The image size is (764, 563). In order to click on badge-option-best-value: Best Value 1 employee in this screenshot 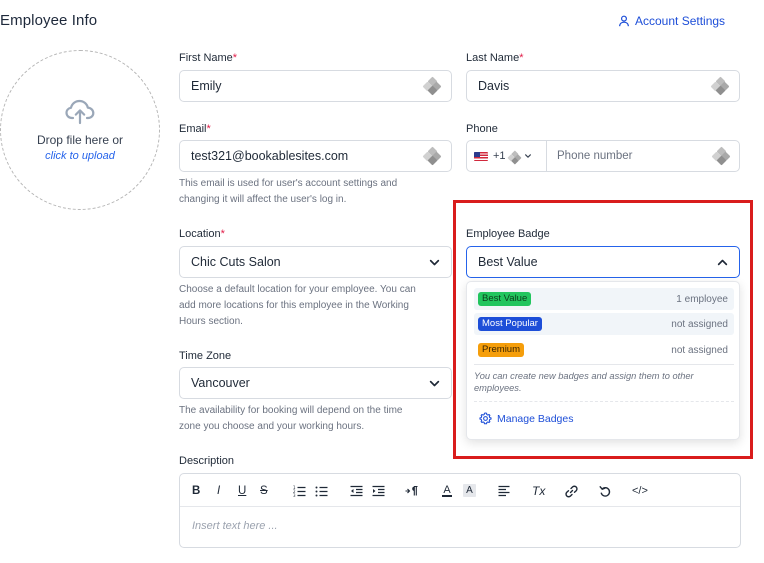, I will do `click(604, 299)`.